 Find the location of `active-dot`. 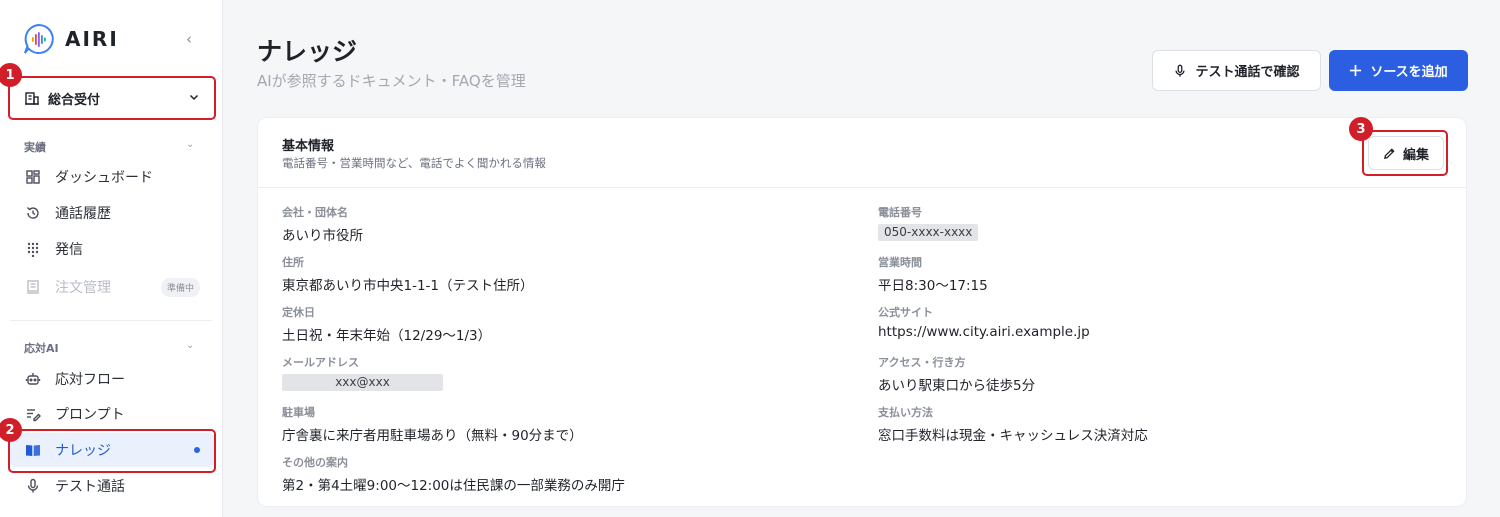

active-dot is located at coordinates (197, 450).